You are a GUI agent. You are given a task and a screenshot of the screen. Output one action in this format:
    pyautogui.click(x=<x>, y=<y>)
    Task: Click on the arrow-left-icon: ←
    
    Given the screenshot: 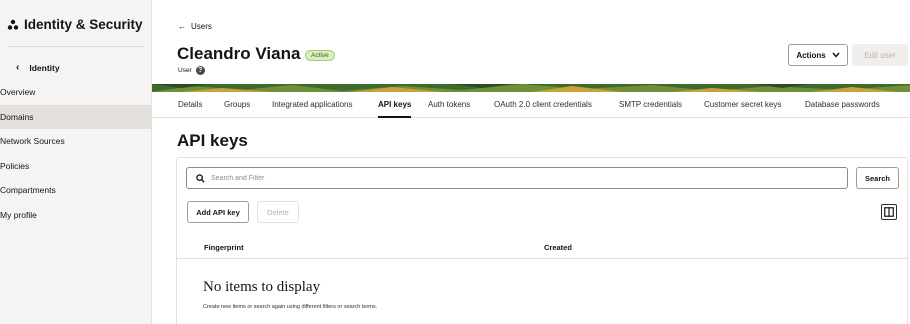 What is the action you would take?
    pyautogui.click(x=182, y=26)
    